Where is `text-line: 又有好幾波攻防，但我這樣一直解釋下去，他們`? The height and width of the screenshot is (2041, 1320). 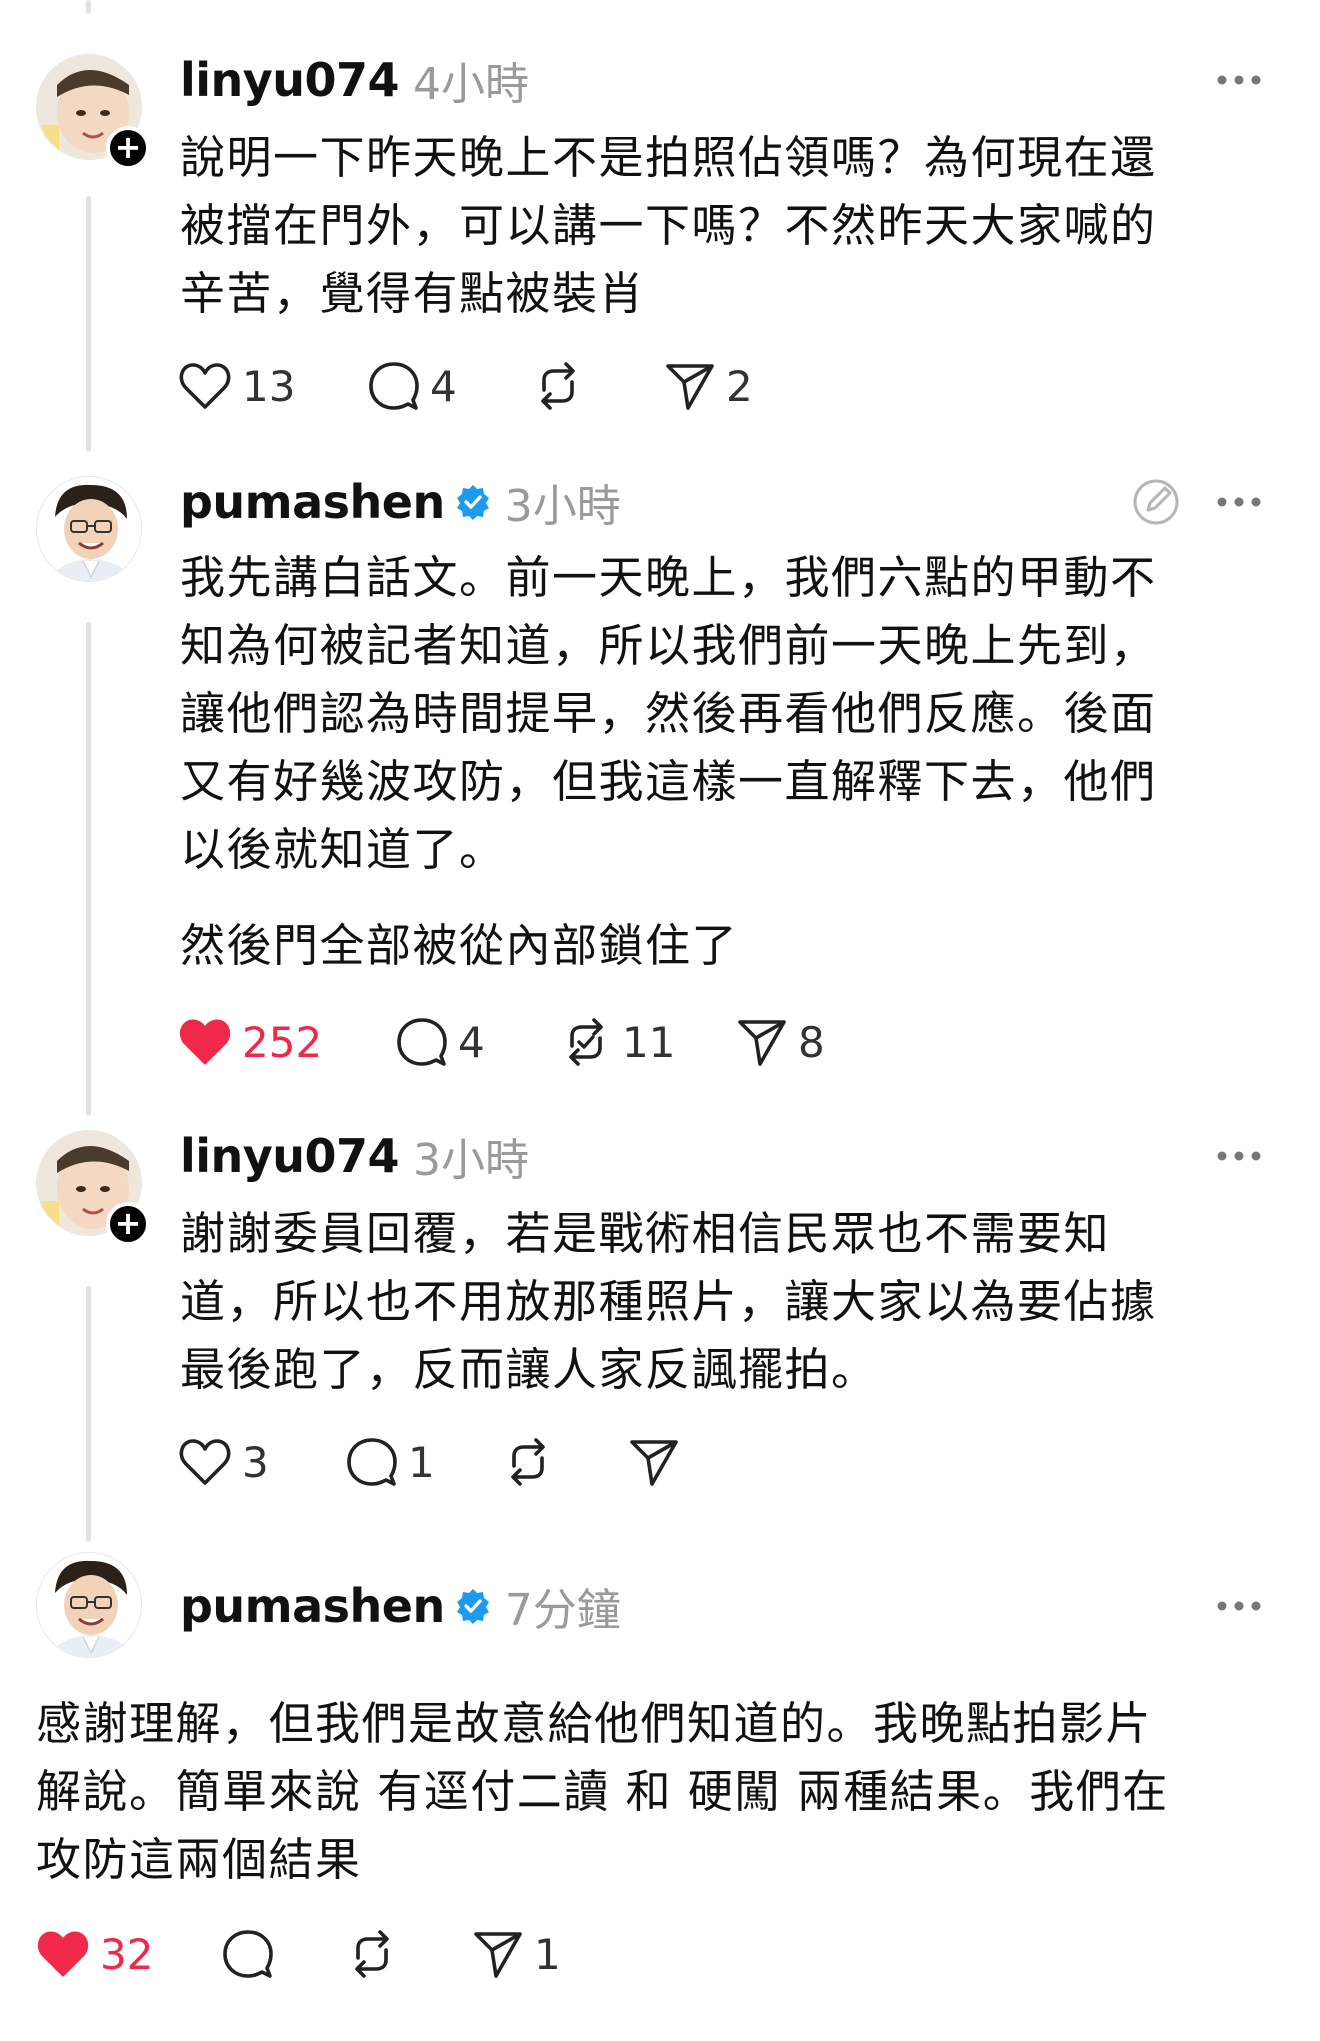 text-line: 又有好幾波攻防，但我這樣一直解釋下去，他們 is located at coordinates (668, 781).